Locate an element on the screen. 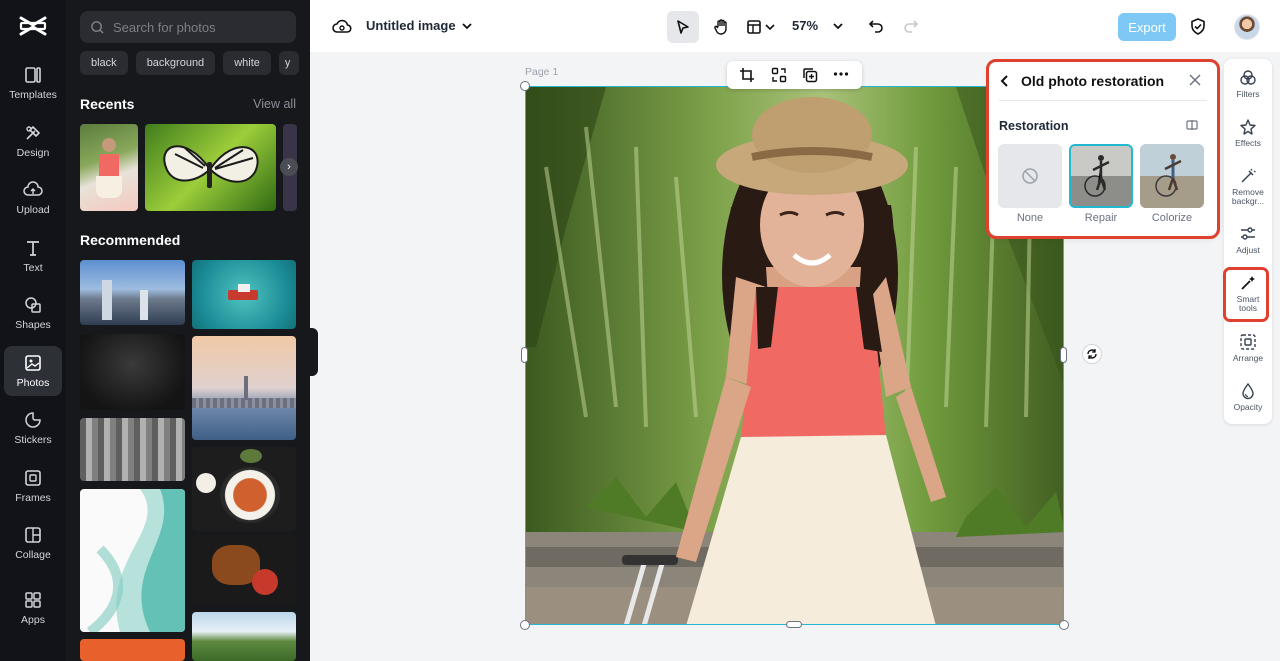 The image size is (1280, 661). layout-dropdown-button is located at coordinates (760, 27).